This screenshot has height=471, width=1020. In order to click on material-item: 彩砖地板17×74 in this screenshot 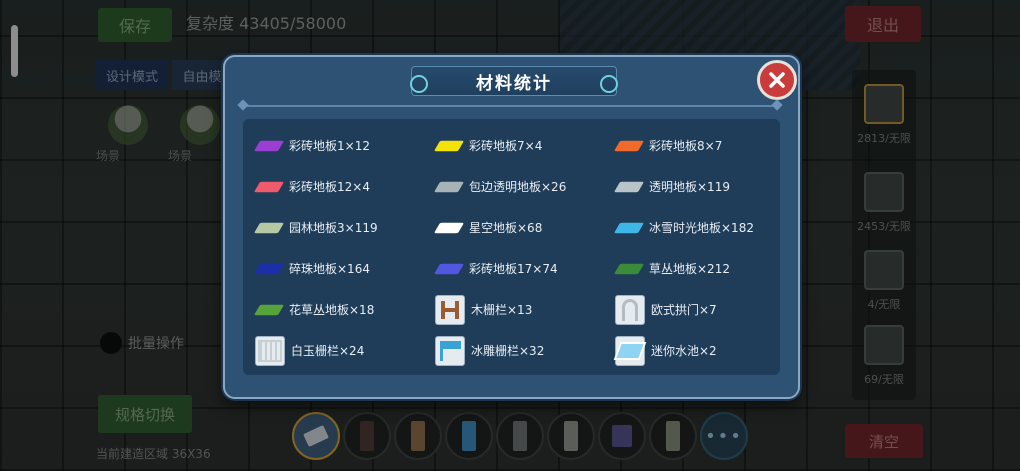, I will do `click(524, 268)`.